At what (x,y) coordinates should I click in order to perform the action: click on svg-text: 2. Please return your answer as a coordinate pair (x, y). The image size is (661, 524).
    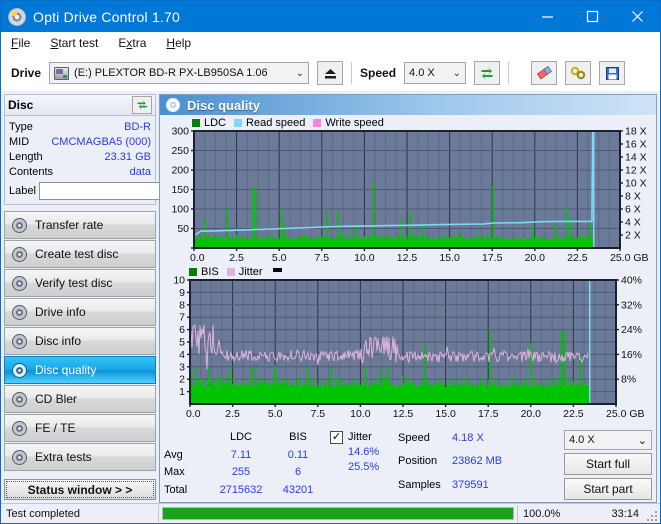
    Looking at the image, I should click on (182, 380).